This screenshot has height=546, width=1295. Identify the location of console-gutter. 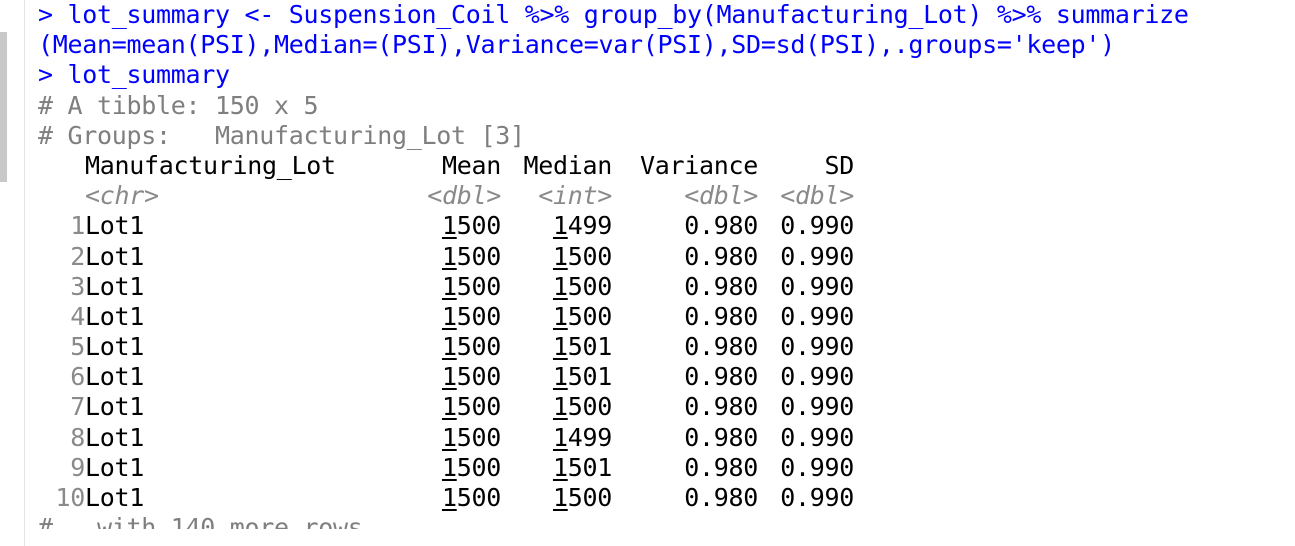
(12, 273).